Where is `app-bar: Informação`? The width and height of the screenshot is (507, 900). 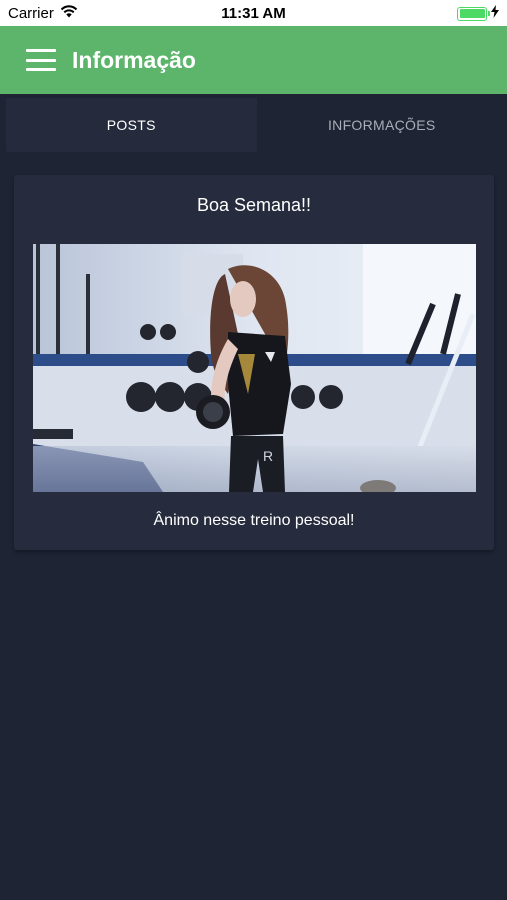 app-bar: Informação is located at coordinates (253, 60).